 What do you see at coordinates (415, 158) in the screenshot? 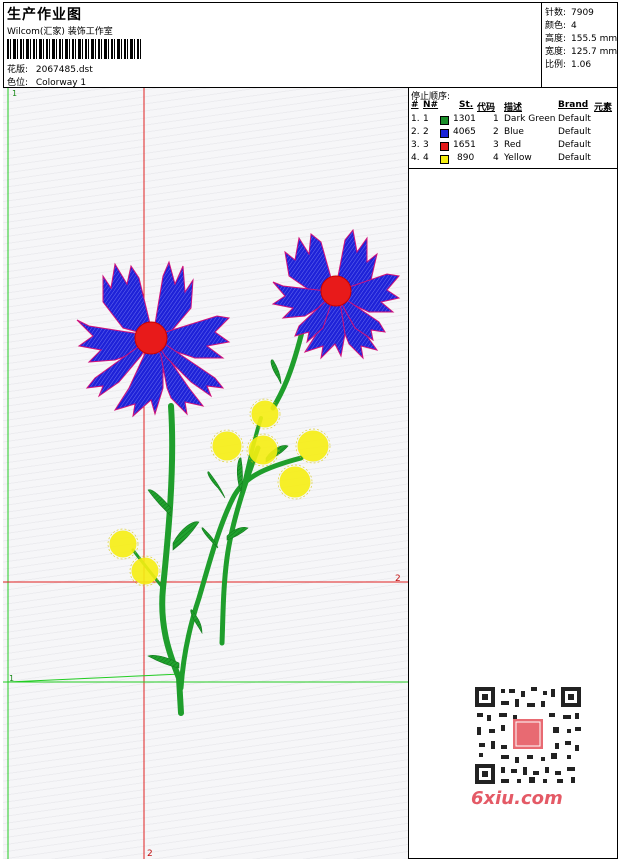
I see `stop-num: 4.` at bounding box center [415, 158].